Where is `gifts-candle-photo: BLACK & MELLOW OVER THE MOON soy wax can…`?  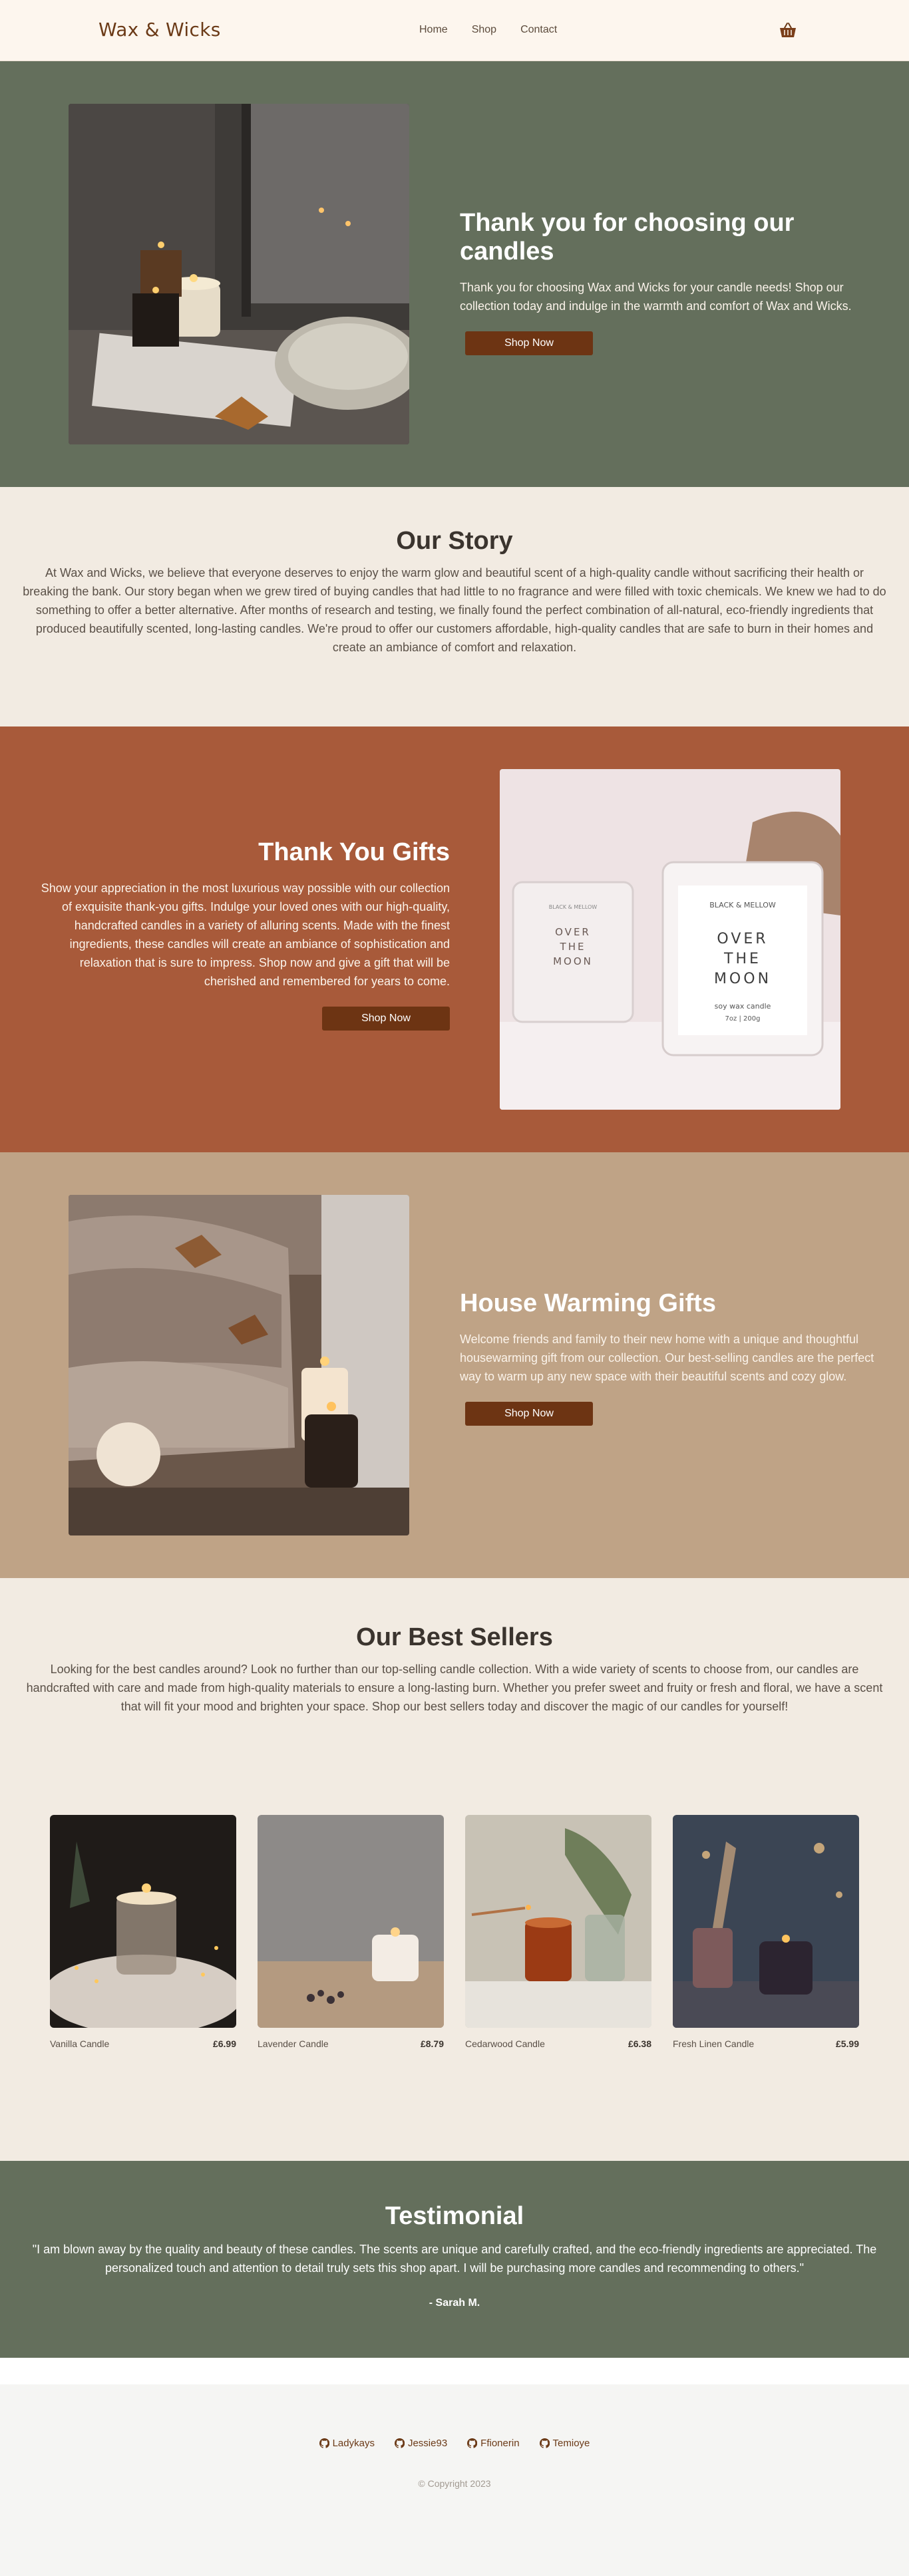 gifts-candle-photo: BLACK & MELLOW OVER THE MOON soy wax can… is located at coordinates (670, 939).